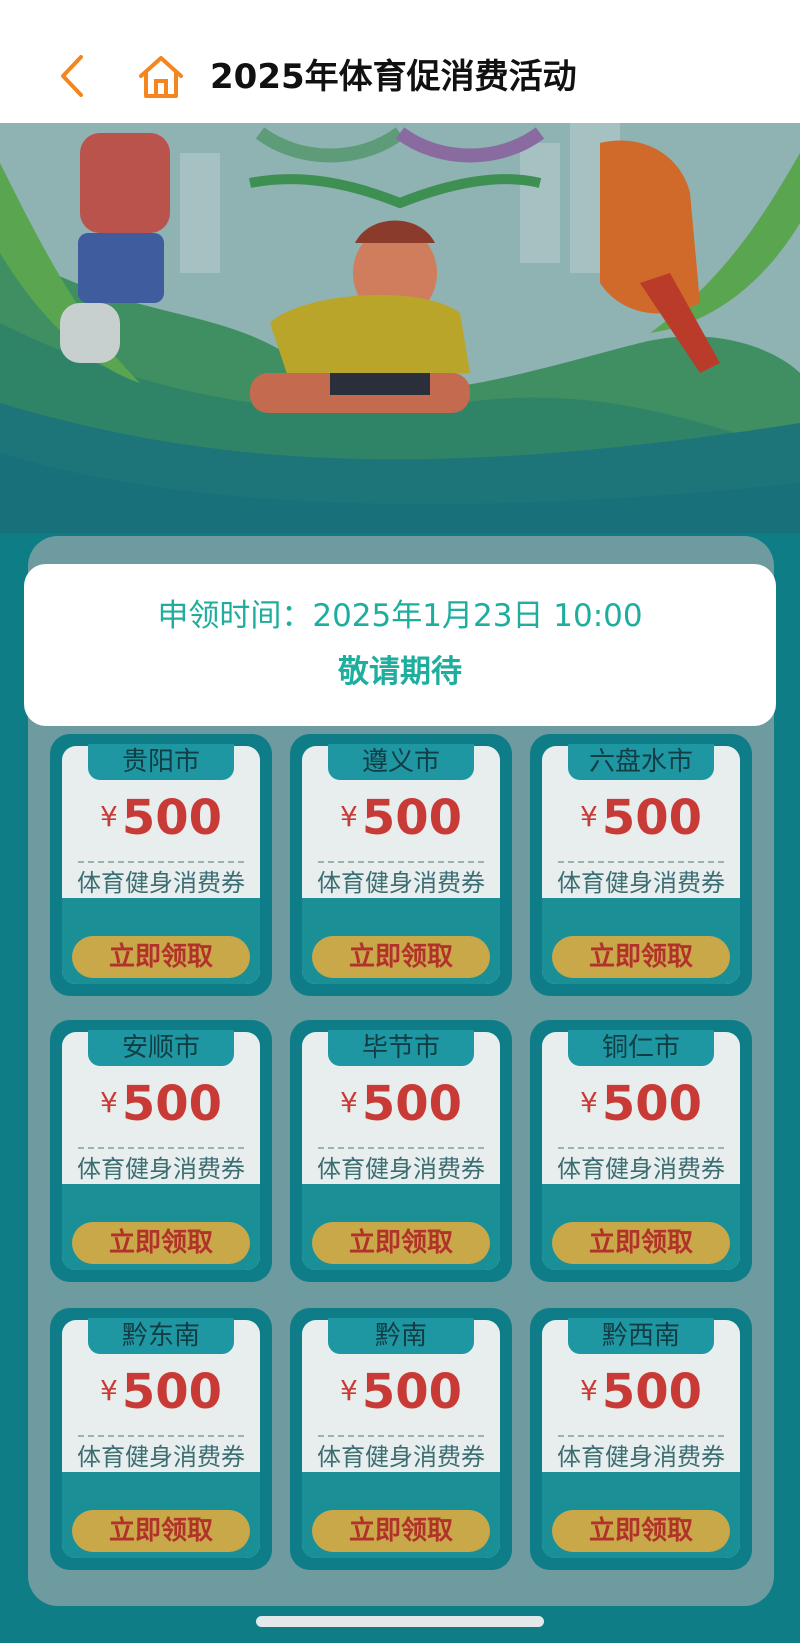 The width and height of the screenshot is (800, 1643). Describe the element at coordinates (641, 762) in the screenshot. I see `coupon-city: 六盘水市` at that location.